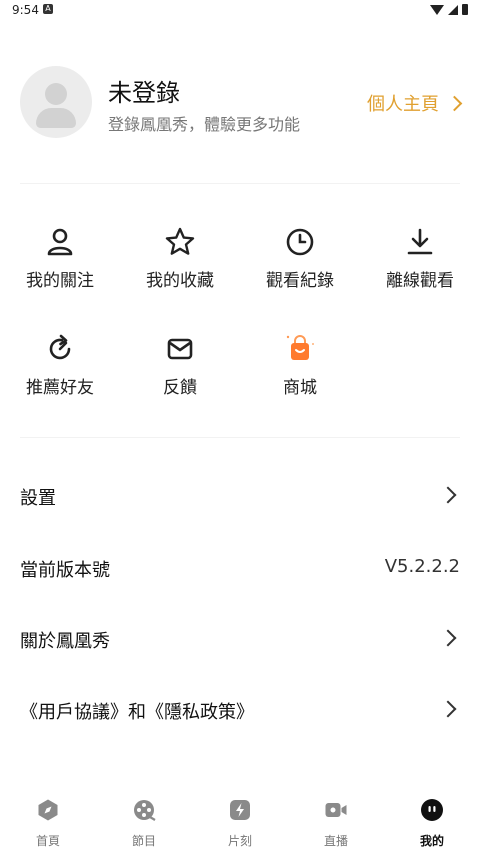 The width and height of the screenshot is (480, 853). What do you see at coordinates (180, 261) in the screenshot?
I see `grid-item-favorites: 我的收藏` at bounding box center [180, 261].